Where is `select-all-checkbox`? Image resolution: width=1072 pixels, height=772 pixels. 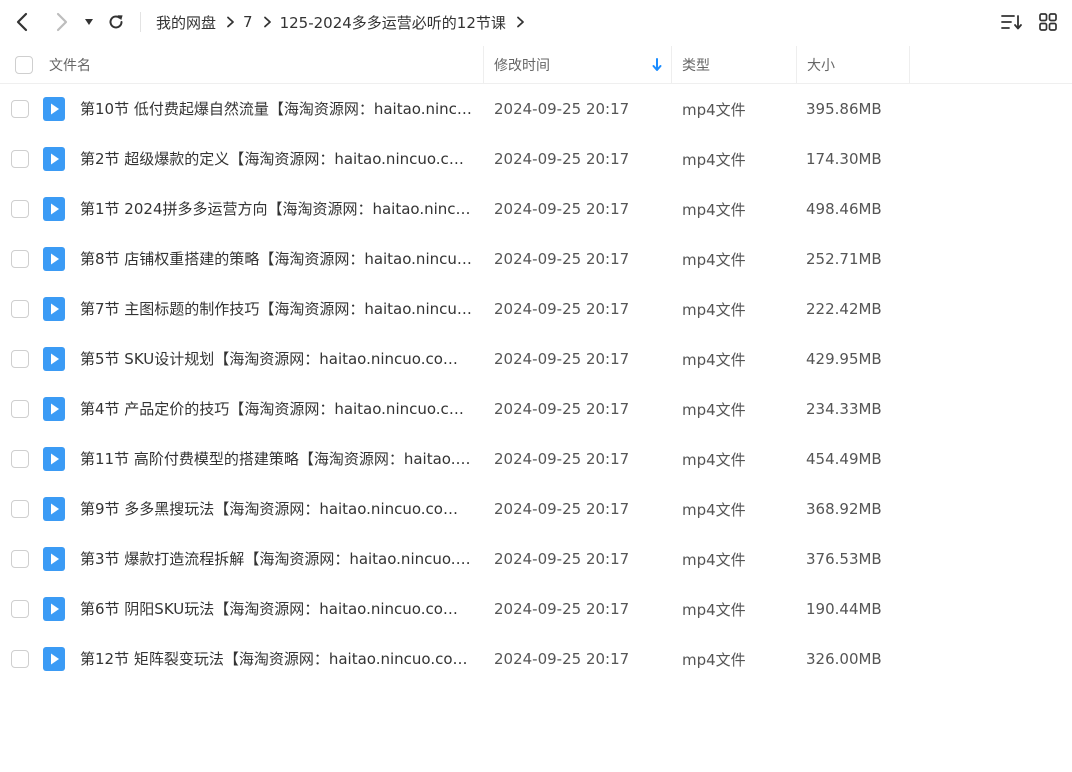
select-all-checkbox is located at coordinates (24, 64).